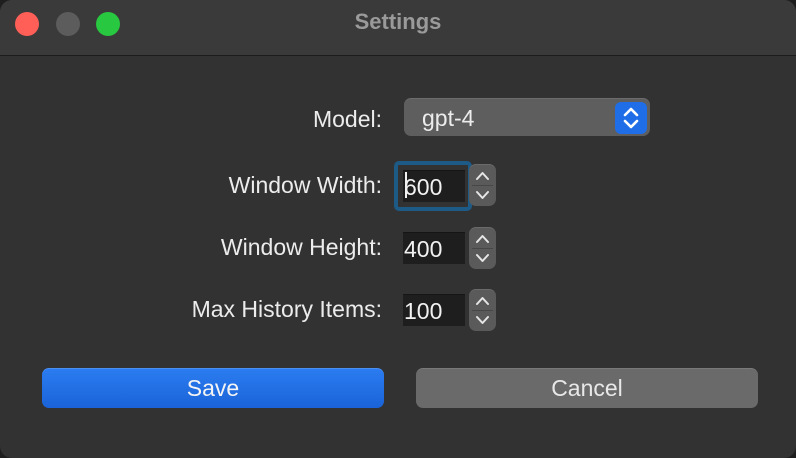 The height and width of the screenshot is (458, 796). Describe the element at coordinates (398, 21) in the screenshot. I see `window-title: Settings` at that location.